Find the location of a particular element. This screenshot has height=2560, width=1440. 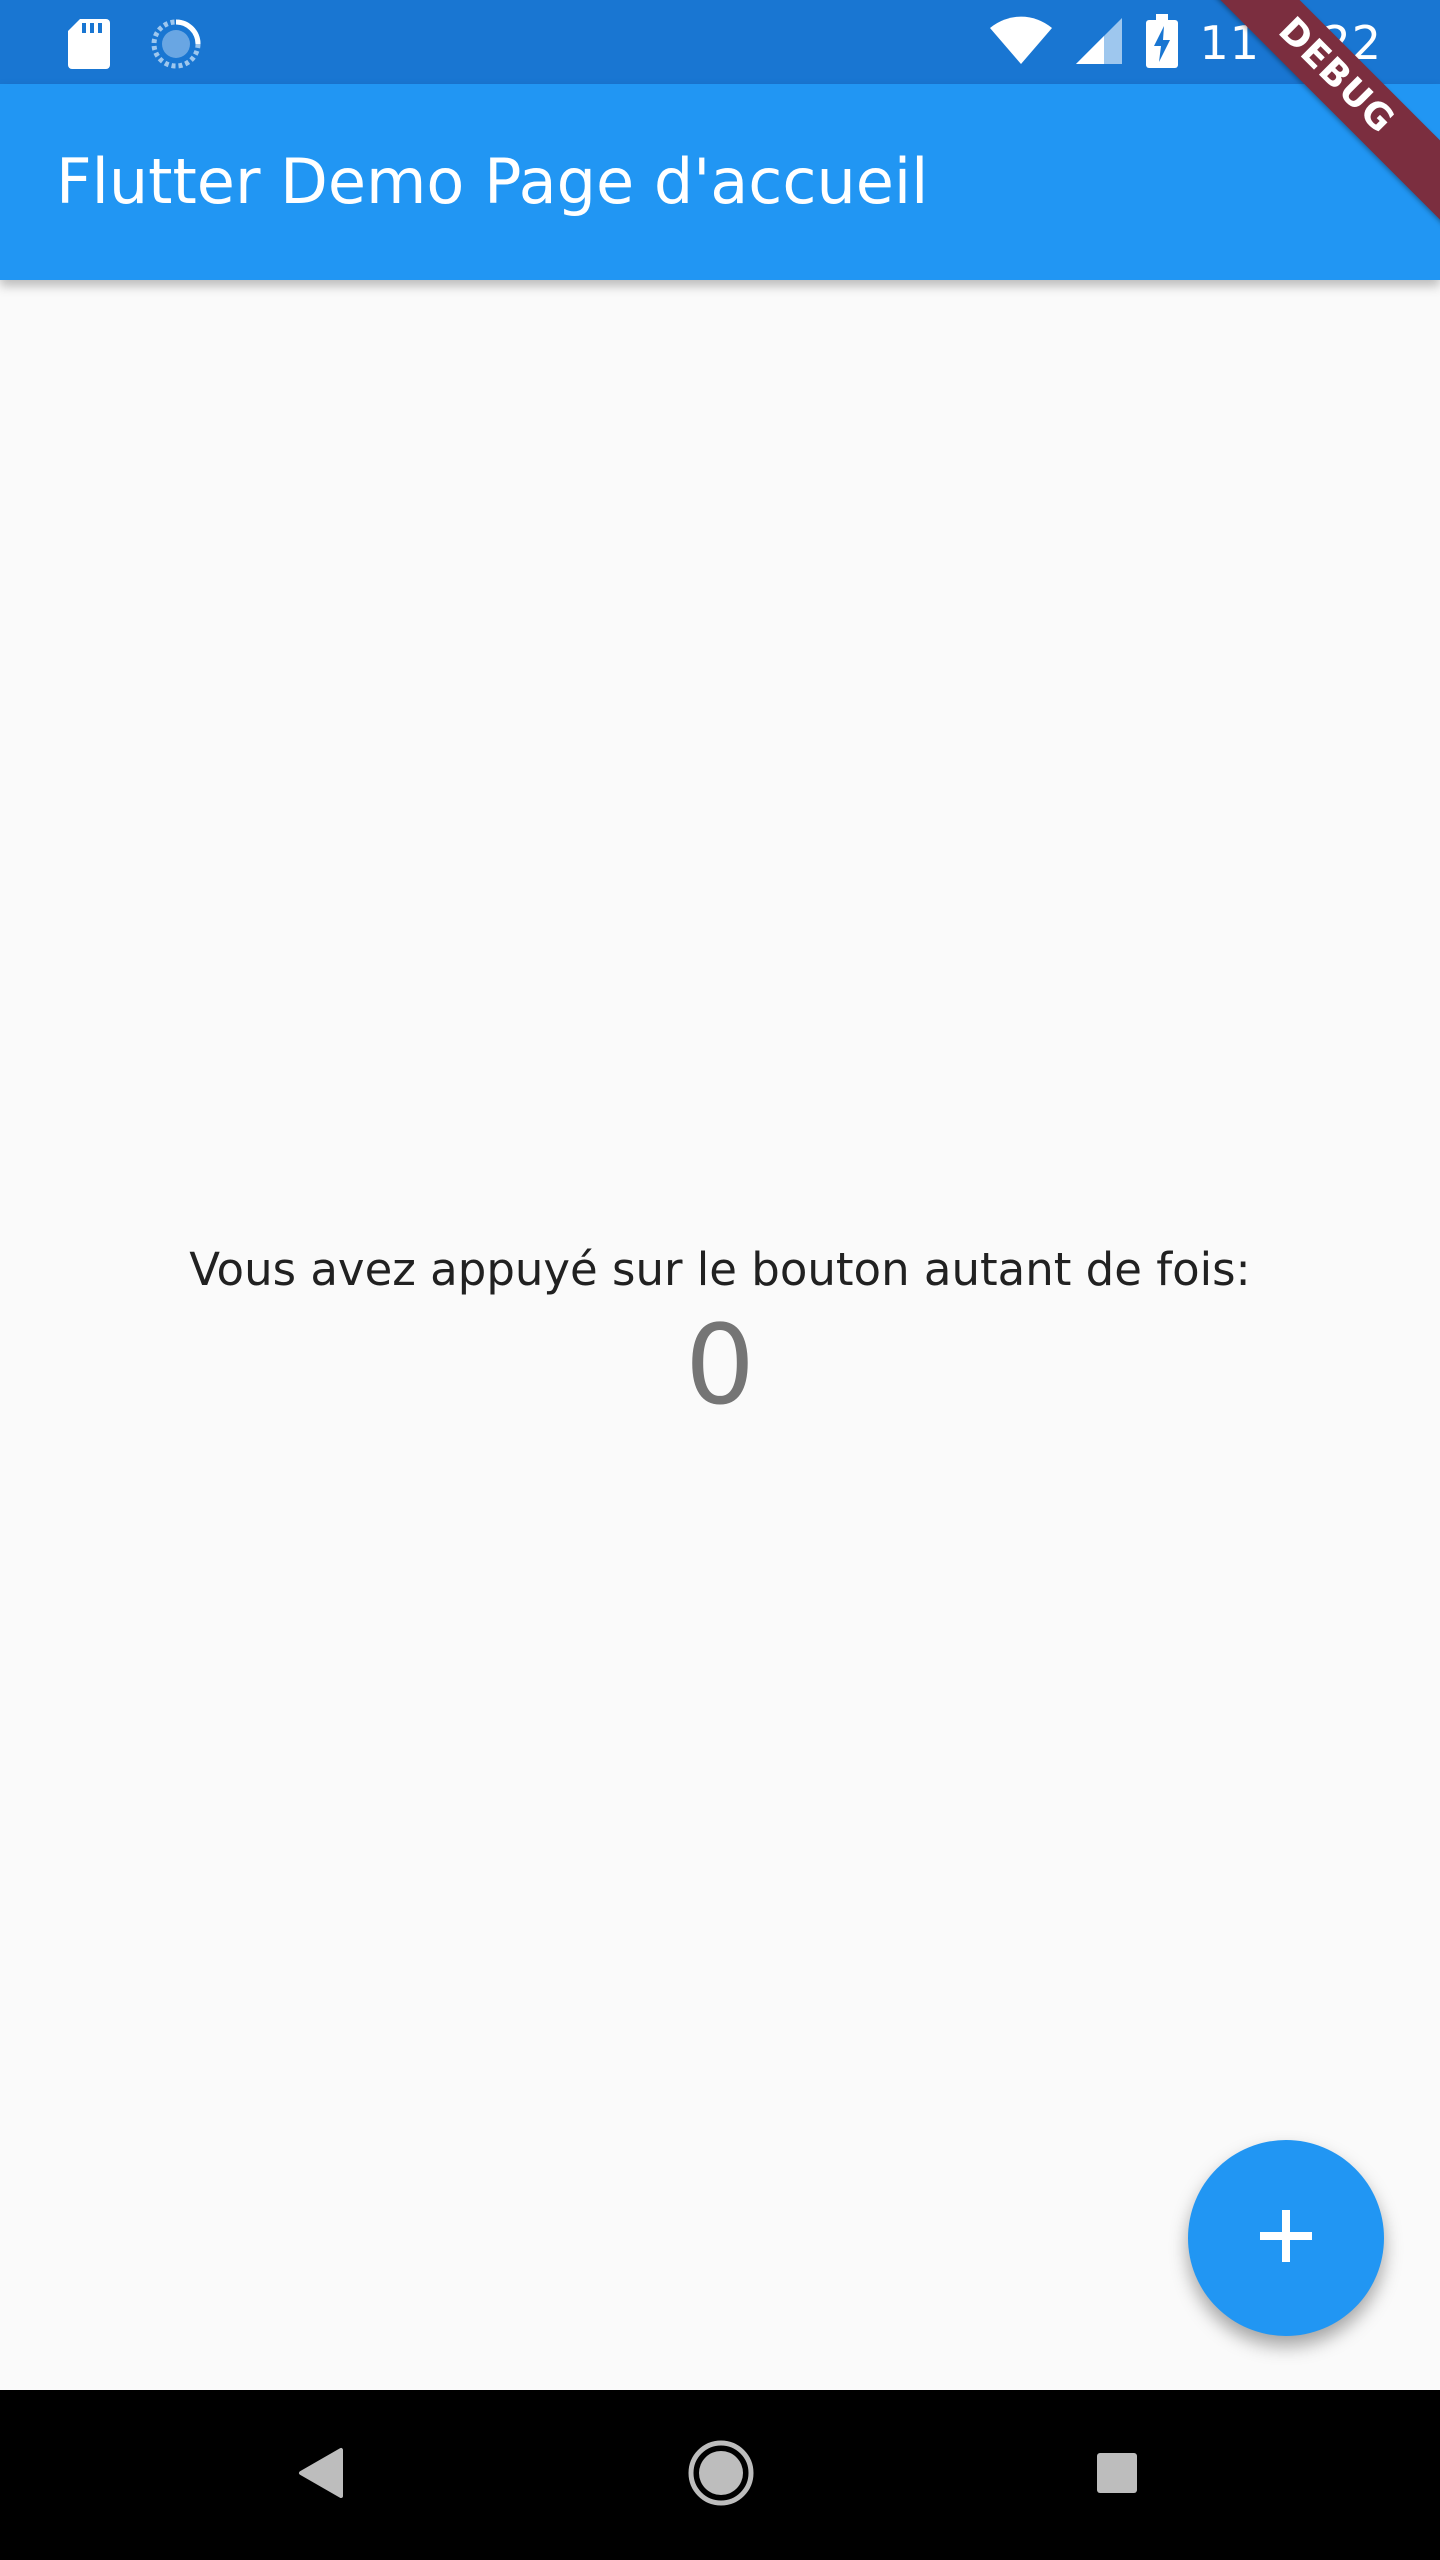

sd-card-icon is located at coordinates (89, 46).